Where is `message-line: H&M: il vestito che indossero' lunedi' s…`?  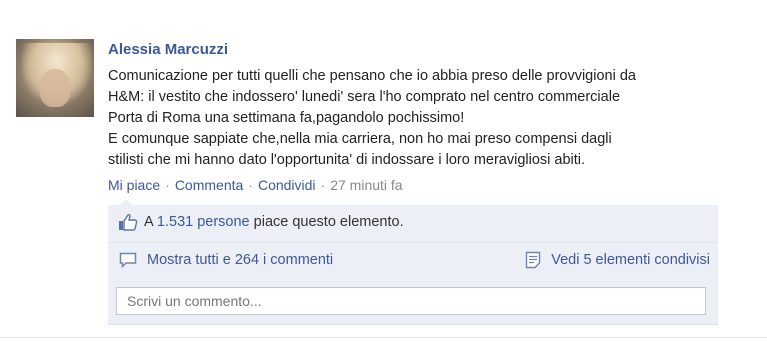
message-line: H&M: il vestito che indossero' lunedi' s… is located at coordinates (364, 97).